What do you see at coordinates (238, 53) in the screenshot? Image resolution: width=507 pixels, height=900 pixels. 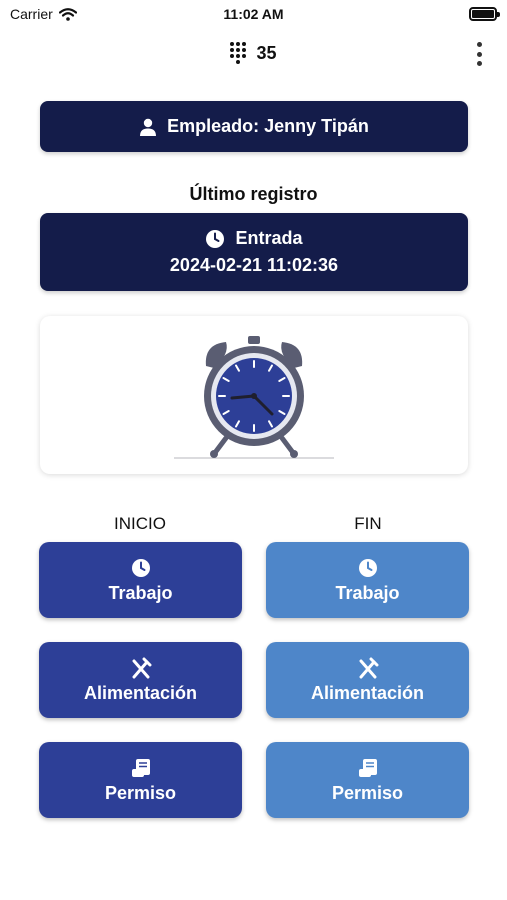 I see `keypad-icon` at bounding box center [238, 53].